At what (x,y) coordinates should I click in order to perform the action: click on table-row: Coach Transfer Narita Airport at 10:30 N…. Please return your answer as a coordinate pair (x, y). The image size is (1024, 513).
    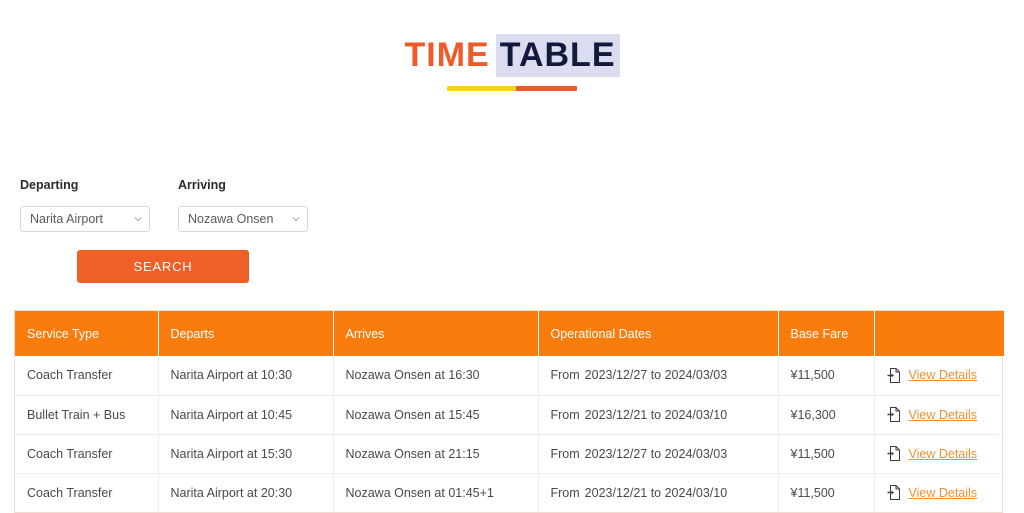
    Looking at the image, I should click on (509, 376).